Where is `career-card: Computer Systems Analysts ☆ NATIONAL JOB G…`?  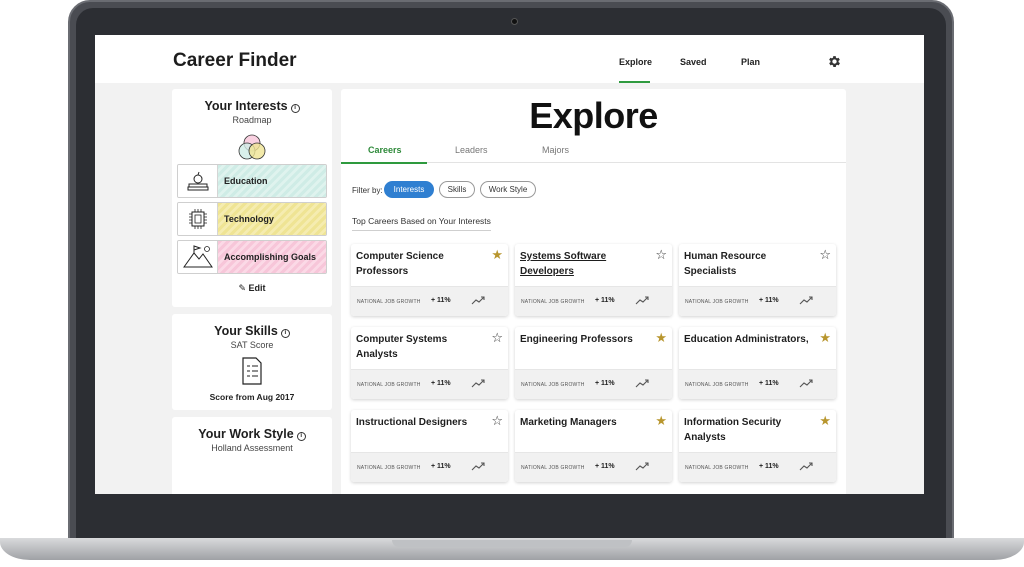
career-card: Computer Systems Analysts ☆ NATIONAL JOB G… is located at coordinates (429, 363).